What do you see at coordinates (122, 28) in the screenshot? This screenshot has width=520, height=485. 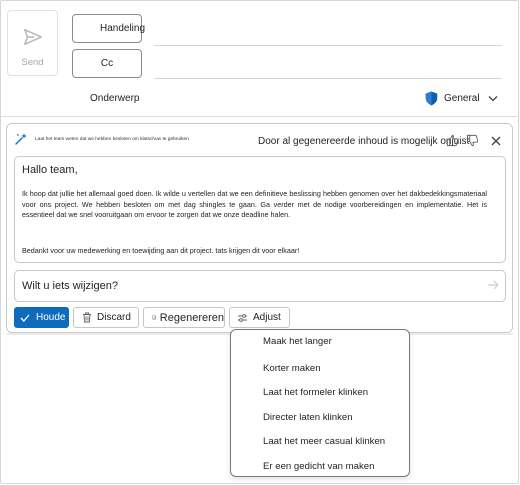 I see `to-label: Handeling` at bounding box center [122, 28].